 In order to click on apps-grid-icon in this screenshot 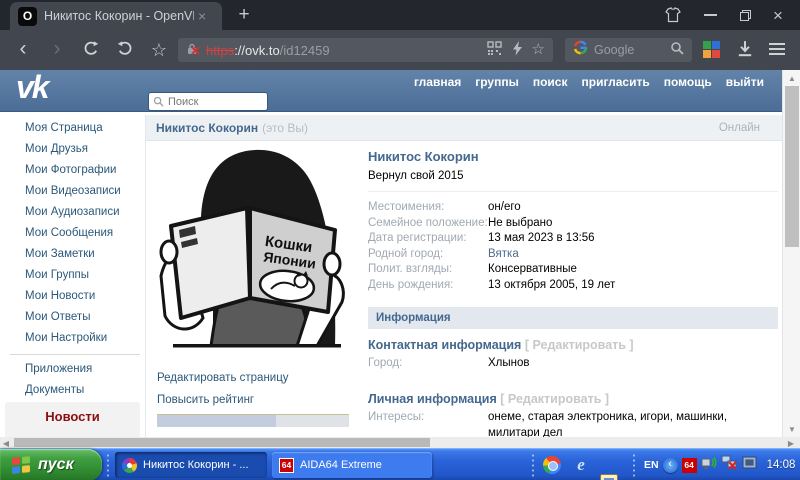, I will do `click(711, 49)`.